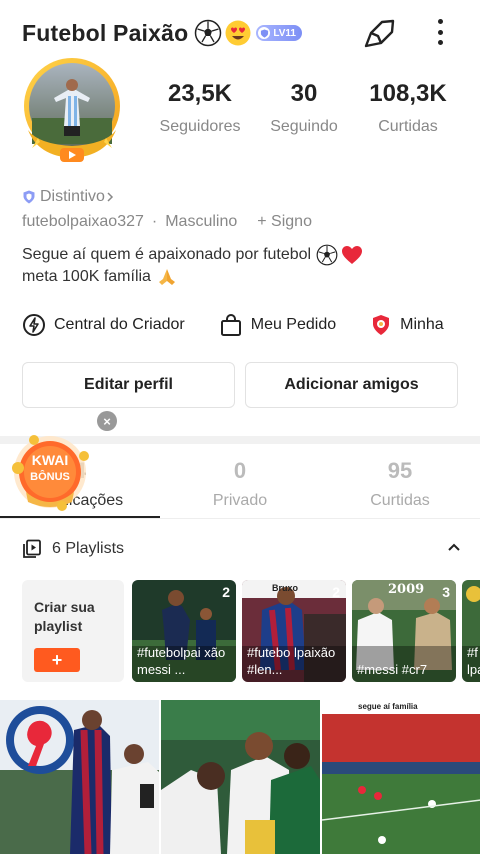  What do you see at coordinates (304, 93) in the screenshot?
I see `stat-value: 30` at bounding box center [304, 93].